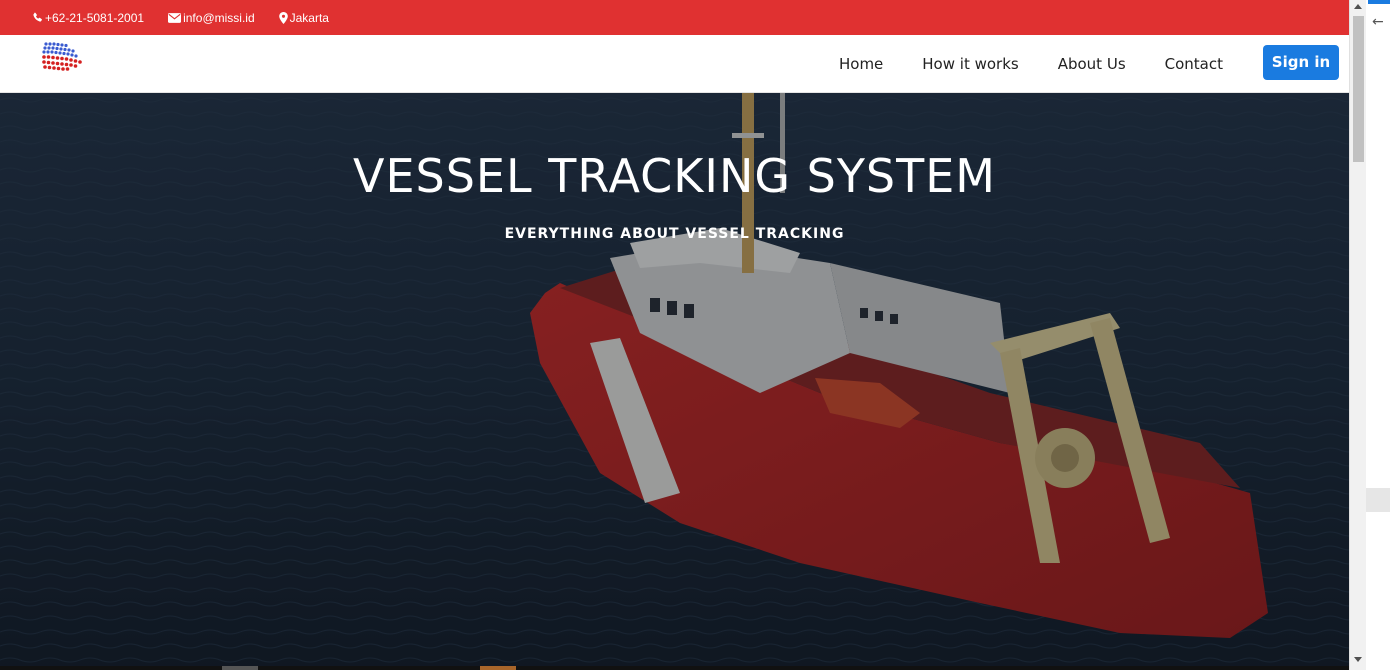  What do you see at coordinates (674, 234) in the screenshot?
I see `hero-subtitle: EVERYTHING ABOUT VESSEL TRACKING` at bounding box center [674, 234].